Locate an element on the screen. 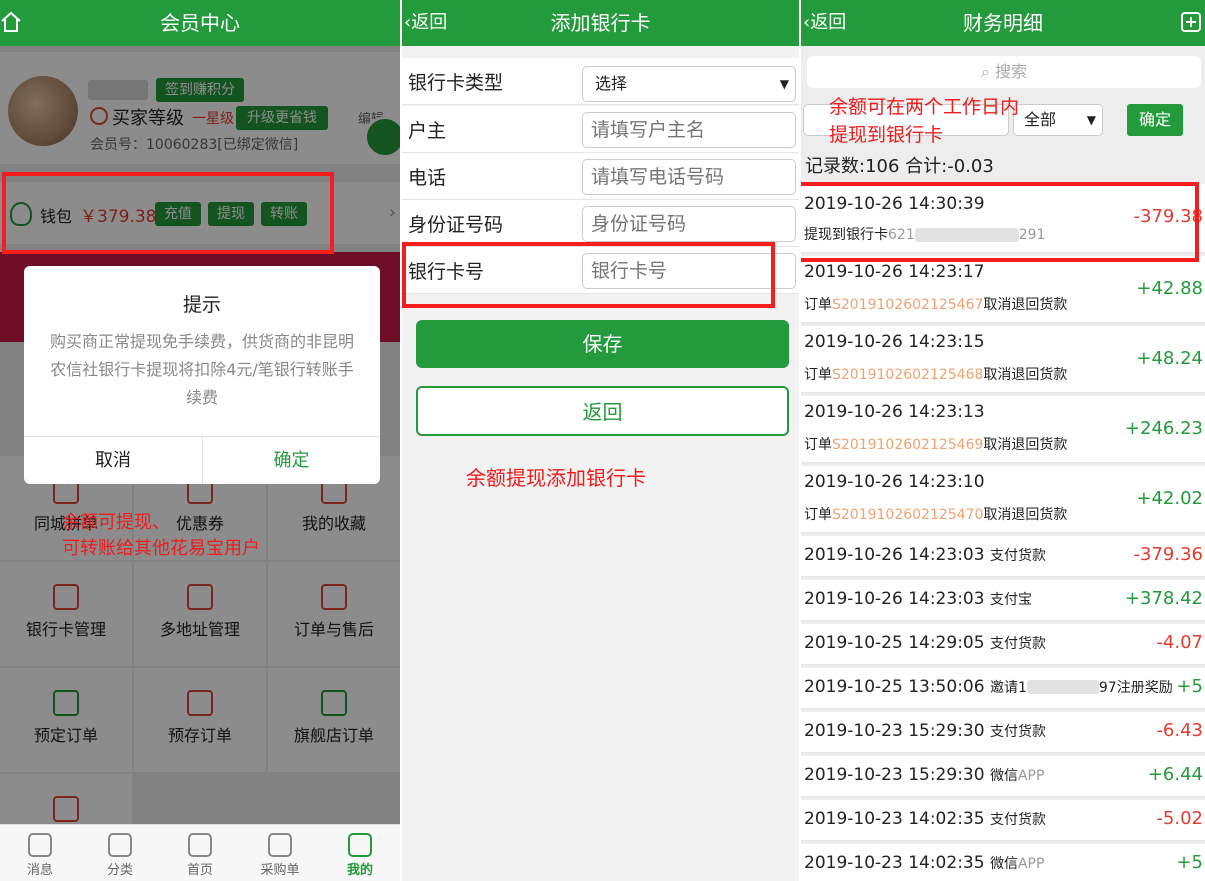  tab-category: 分类 is located at coordinates (120, 851).